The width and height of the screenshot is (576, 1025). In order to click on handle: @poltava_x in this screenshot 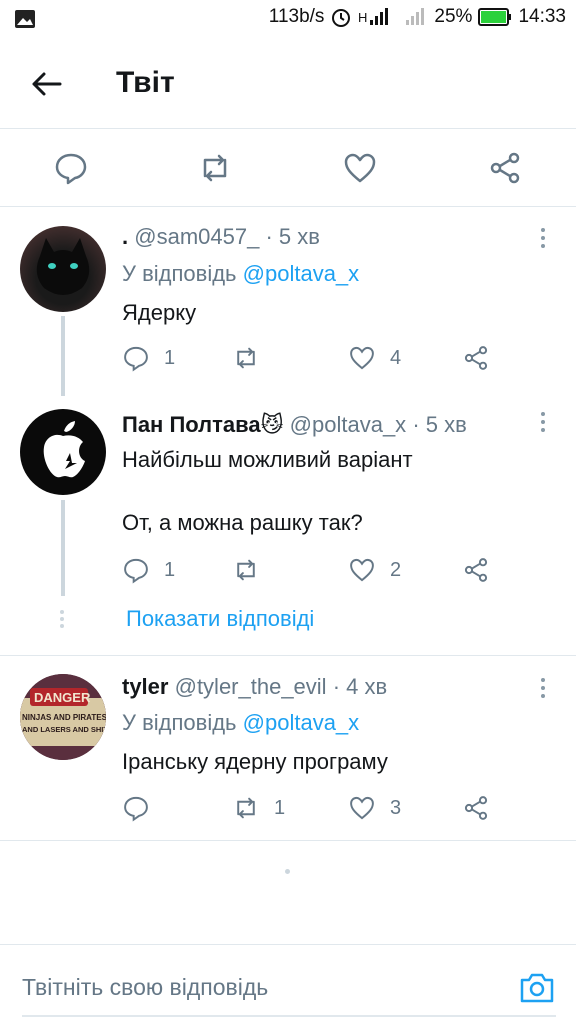, I will do `click(348, 424)`.